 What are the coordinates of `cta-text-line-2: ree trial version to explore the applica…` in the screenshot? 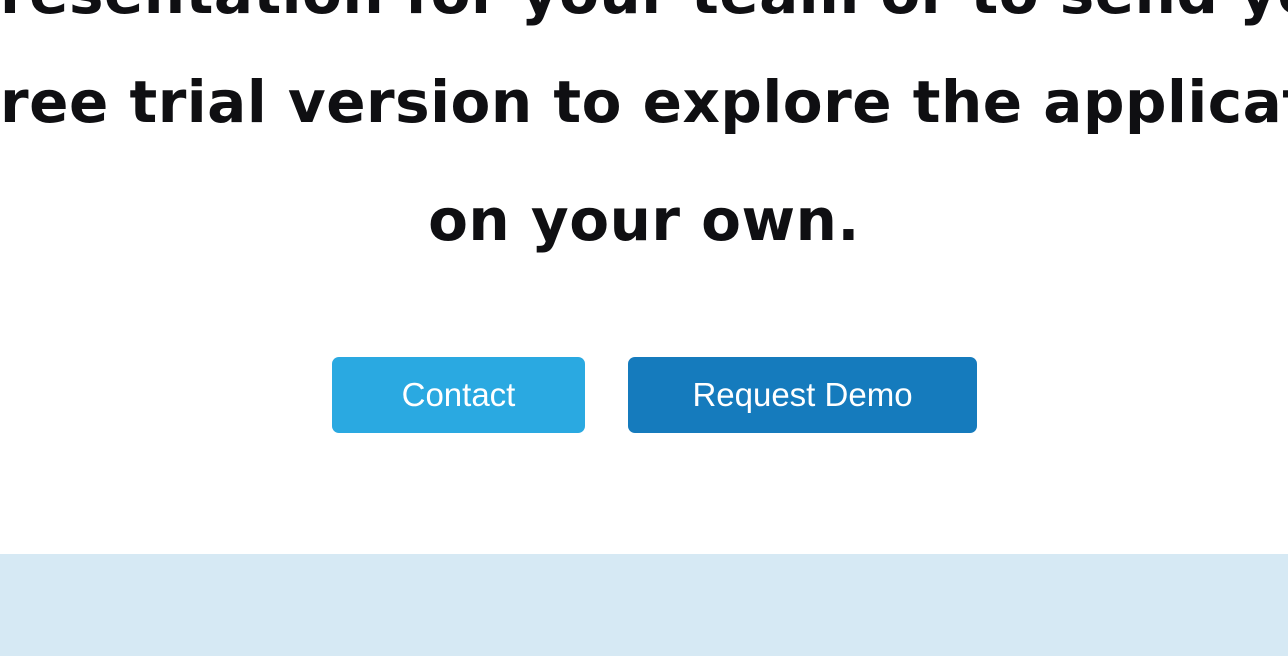 It's located at (644, 102).